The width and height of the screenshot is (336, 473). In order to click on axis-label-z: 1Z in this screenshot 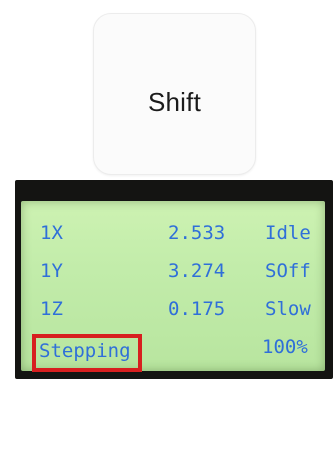, I will do `click(51, 309)`.